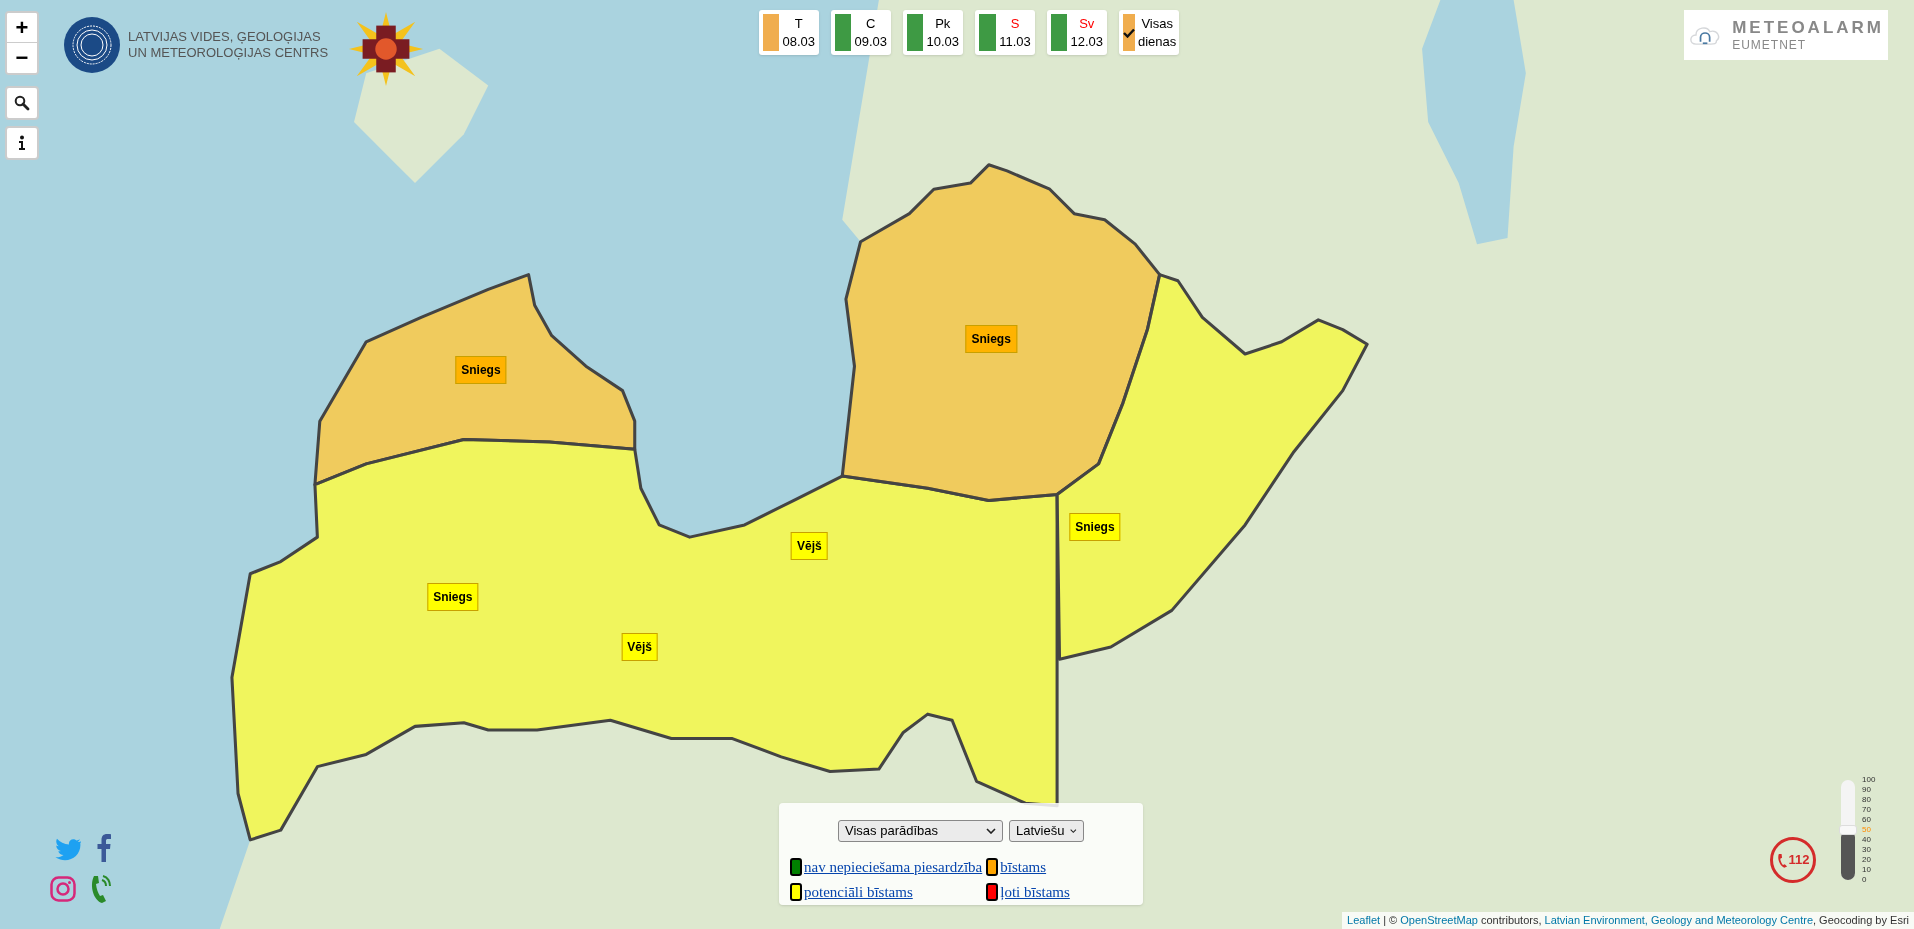 This screenshot has width=1914, height=929. What do you see at coordinates (798, 23) in the screenshot?
I see `day-name: T` at bounding box center [798, 23].